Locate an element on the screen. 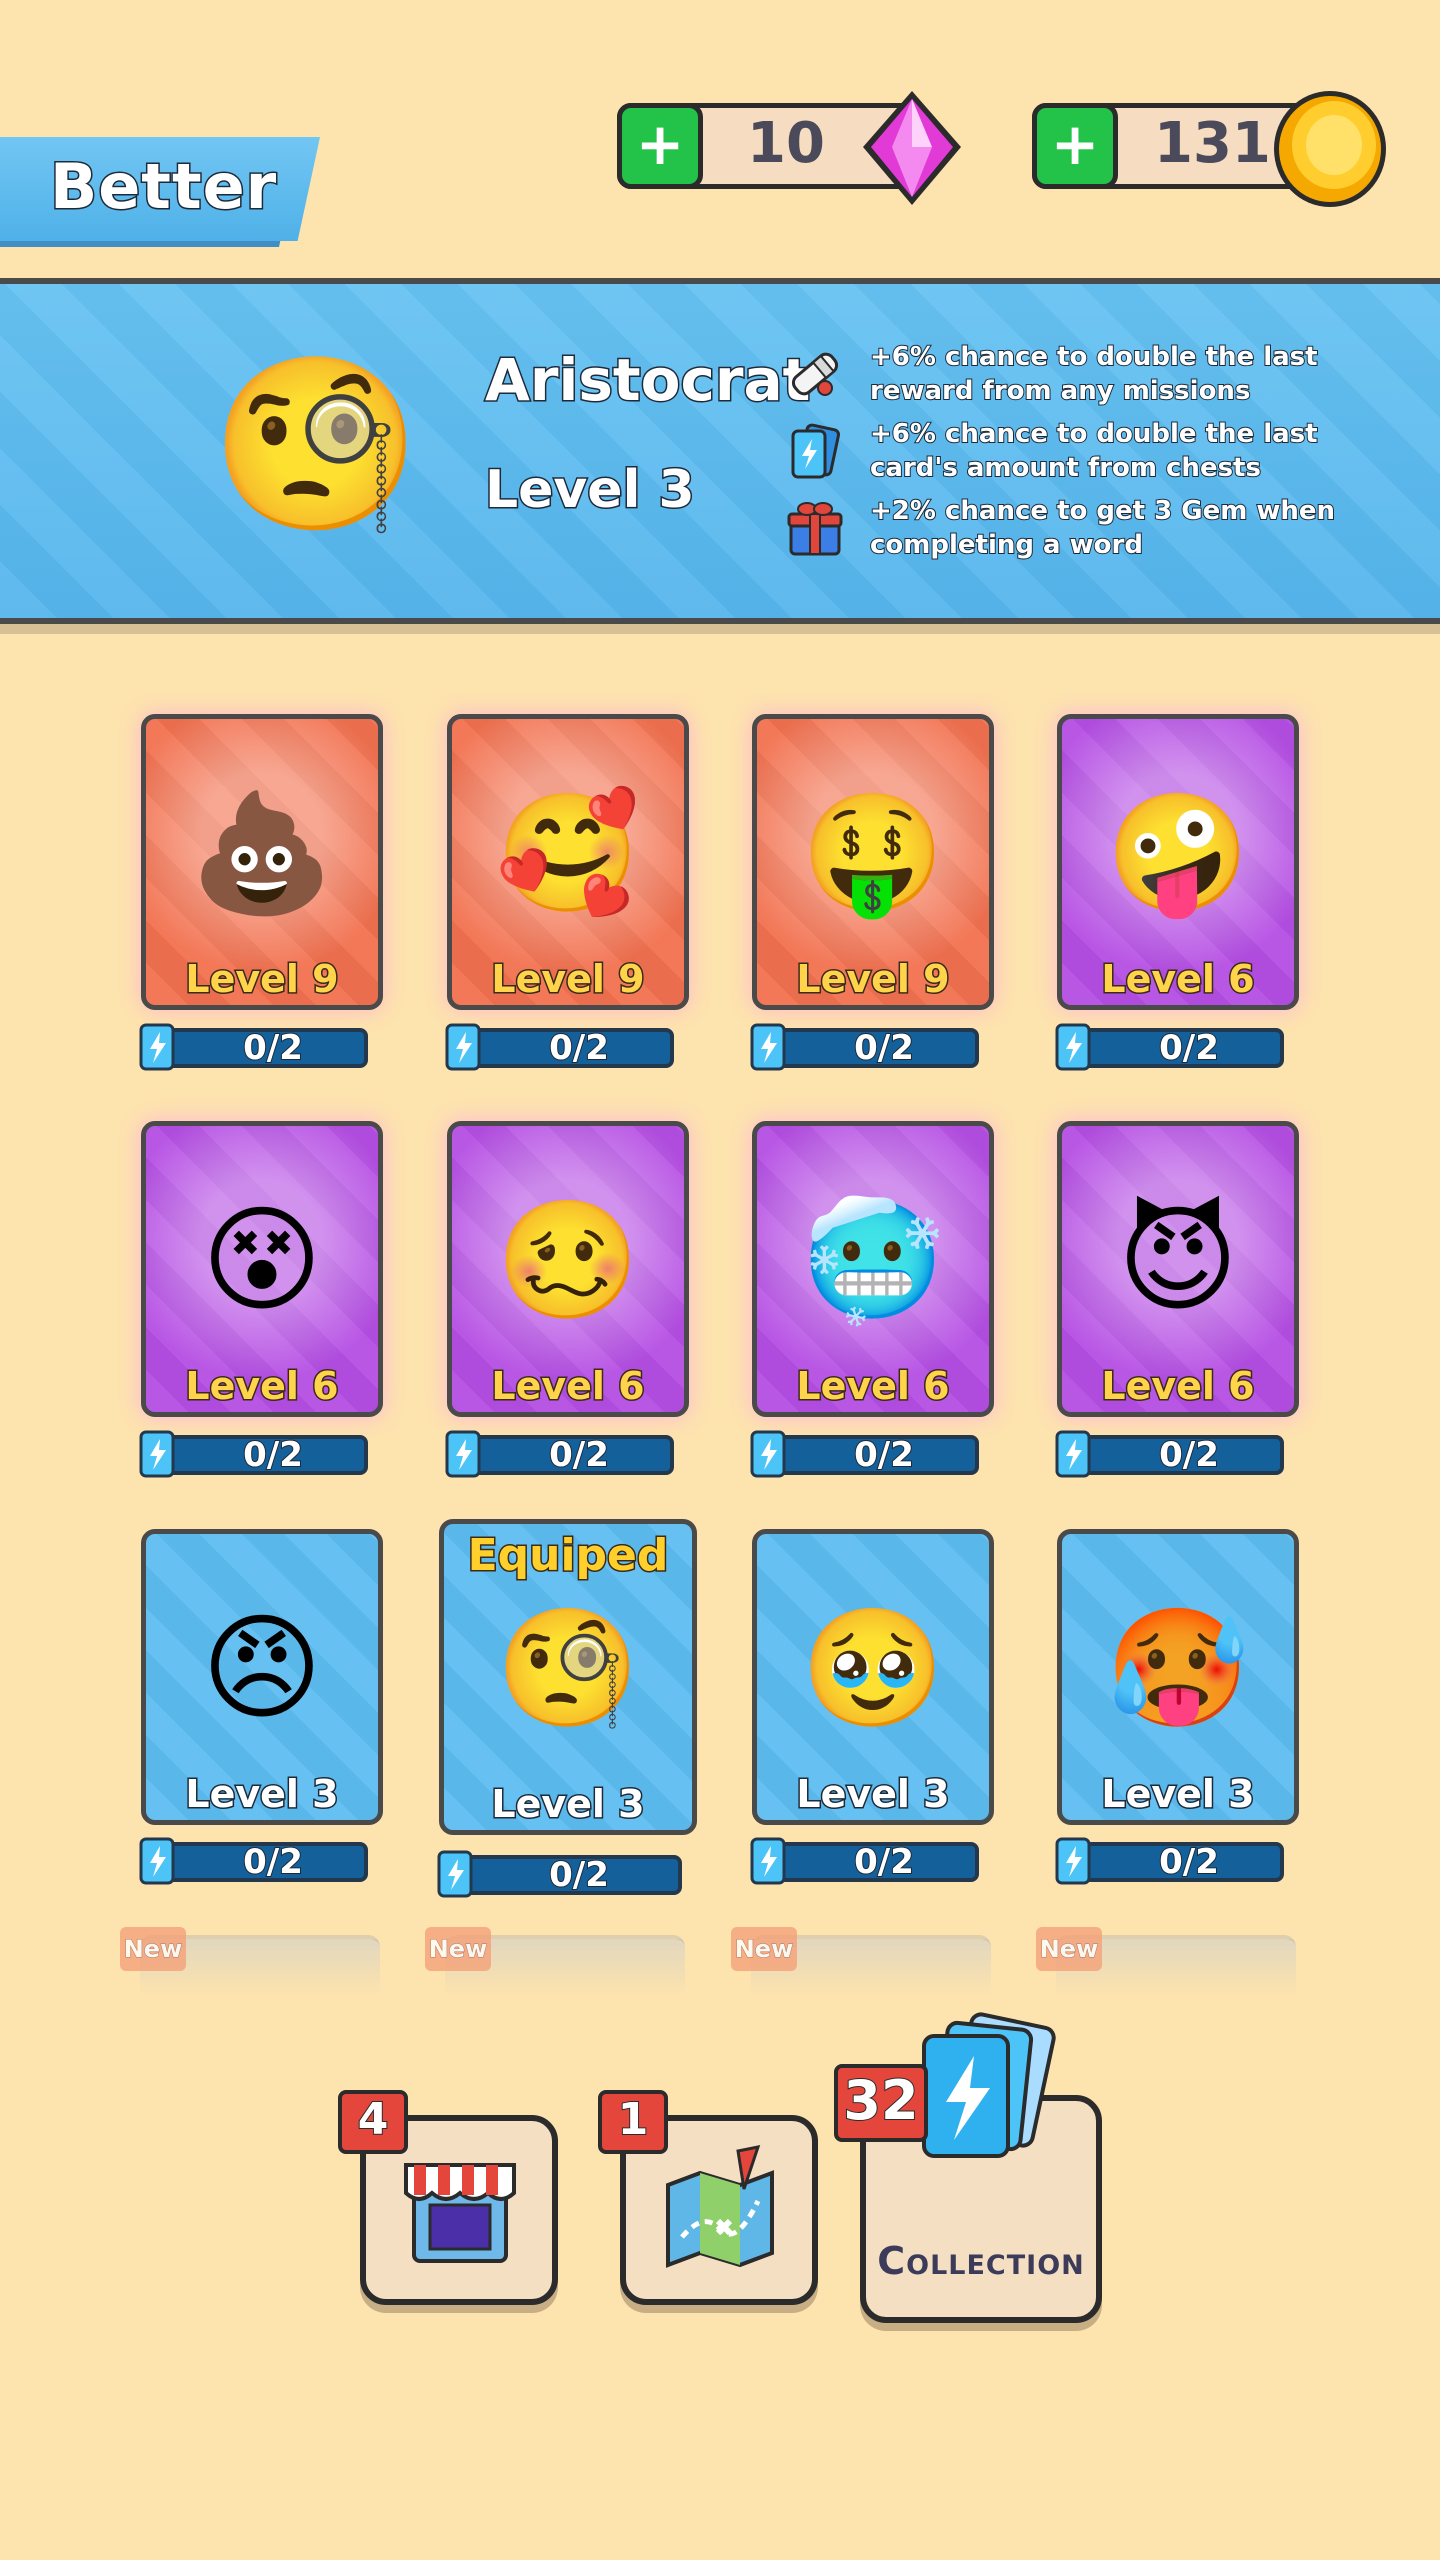 The width and height of the screenshot is (1440, 2560). rank-emoji-icon: 🧐 is located at coordinates (316, 445).